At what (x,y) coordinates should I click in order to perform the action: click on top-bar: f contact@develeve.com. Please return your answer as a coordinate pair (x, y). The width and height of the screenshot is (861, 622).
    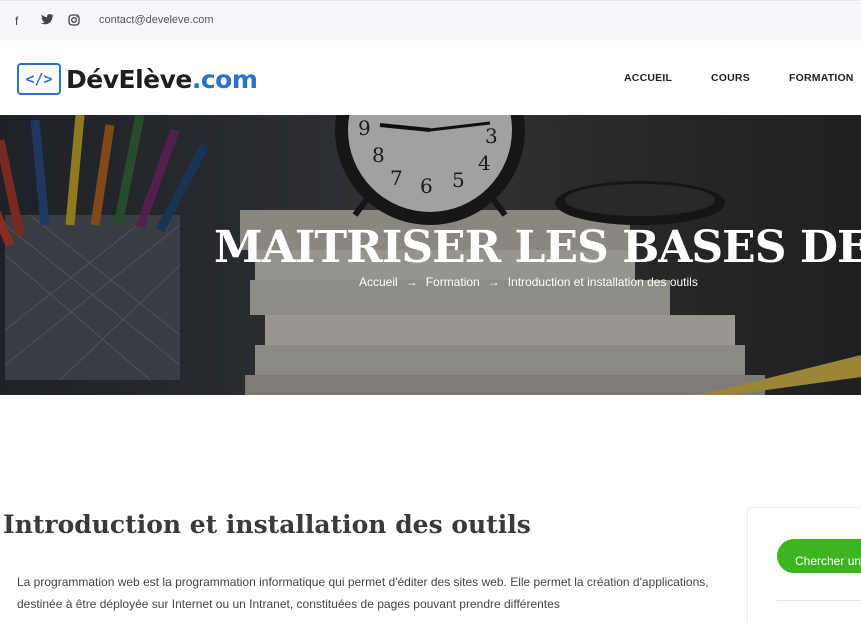
    Looking at the image, I should click on (430, 20).